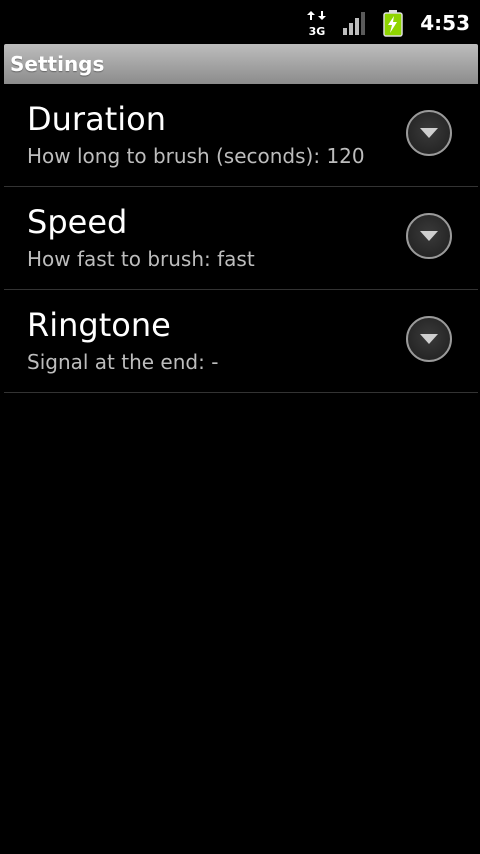 The width and height of the screenshot is (480, 854). What do you see at coordinates (77, 222) in the screenshot?
I see `preference-title: Speed` at bounding box center [77, 222].